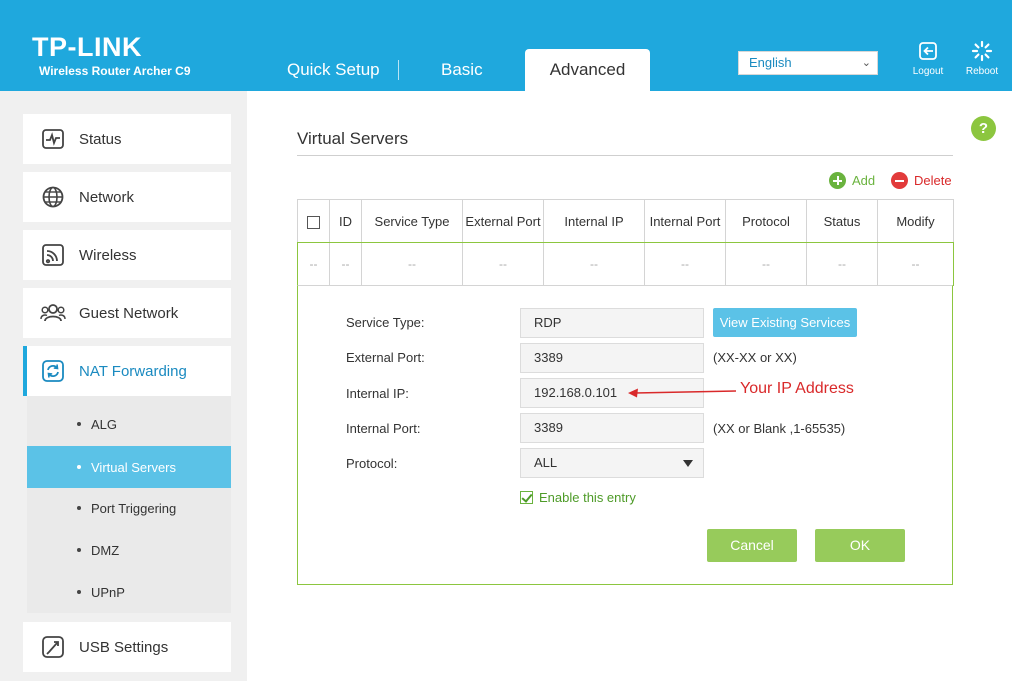 This screenshot has height=681, width=1012. What do you see at coordinates (53, 139) in the screenshot?
I see `status-icon` at bounding box center [53, 139].